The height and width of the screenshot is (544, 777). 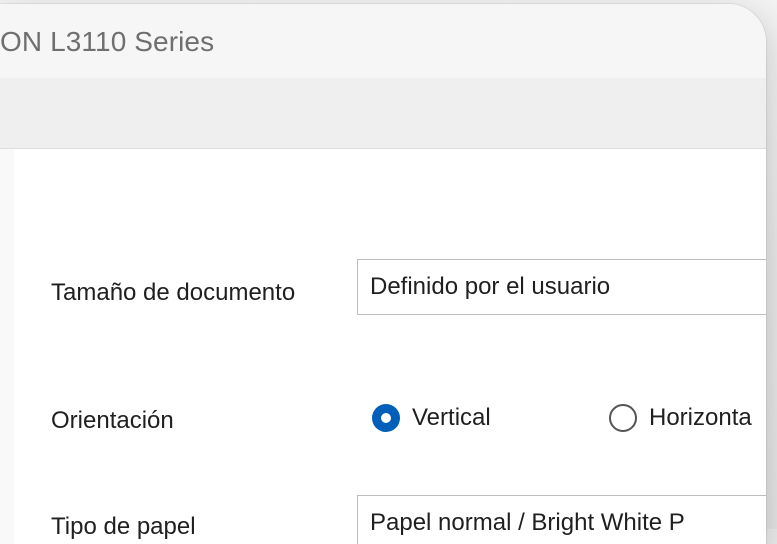 What do you see at coordinates (383, 41) in the screenshot?
I see `title-bar: ON L3110 Series` at bounding box center [383, 41].